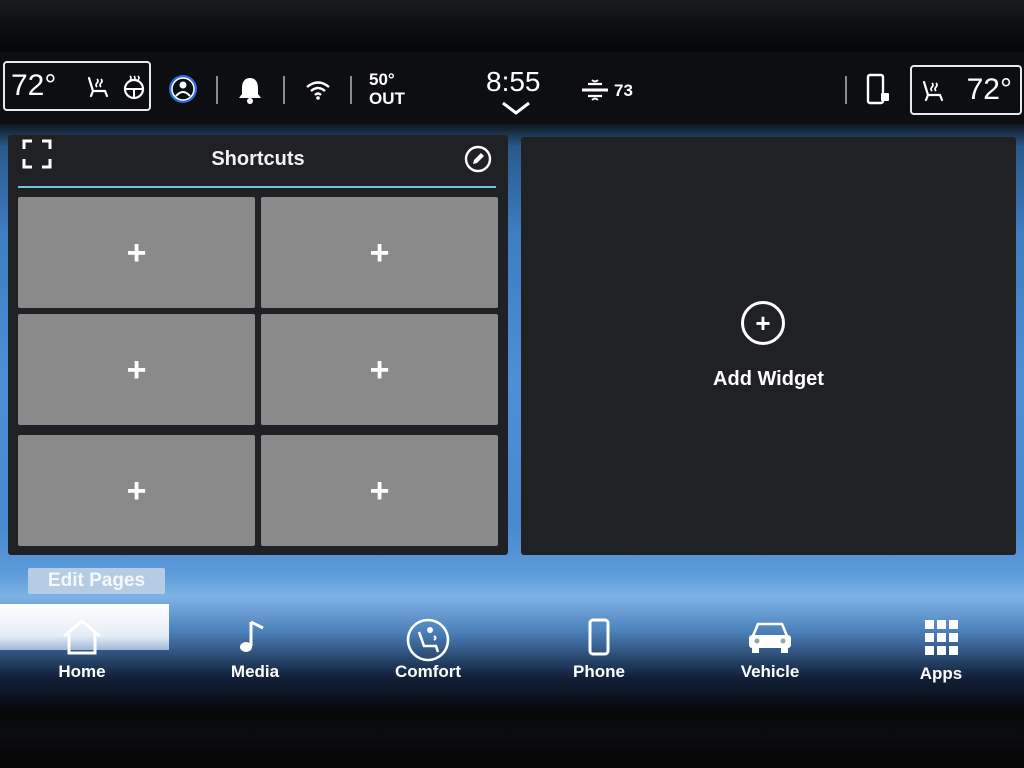 This screenshot has height=768, width=1024. I want to click on nav-phone: Phone, so click(599, 650).